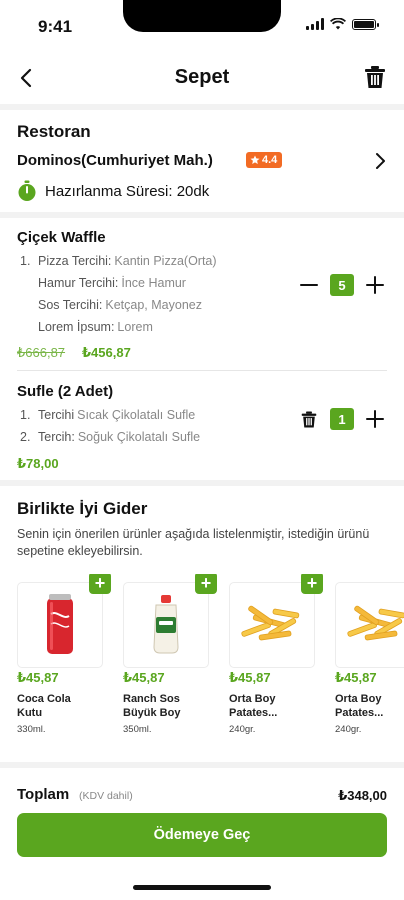 Image resolution: width=404 pixels, height=900 pixels. I want to click on battery-icon, so click(365, 24).